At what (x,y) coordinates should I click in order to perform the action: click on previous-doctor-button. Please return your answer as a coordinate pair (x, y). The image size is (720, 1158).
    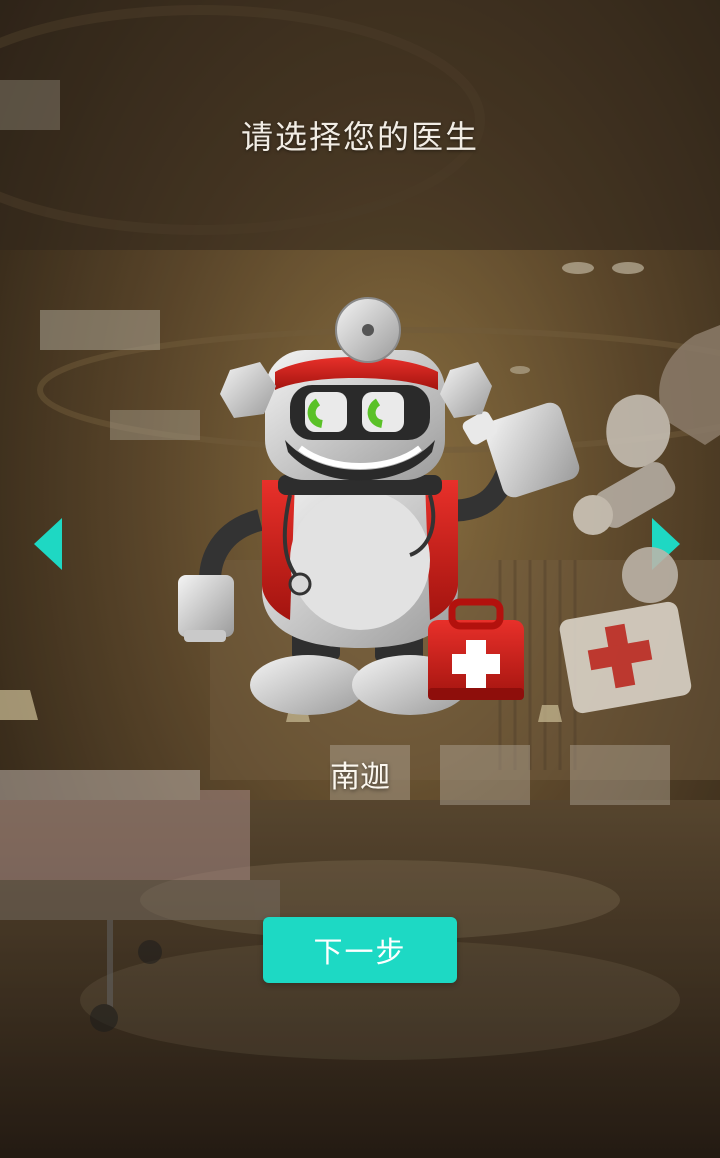
    Looking at the image, I should click on (47, 544).